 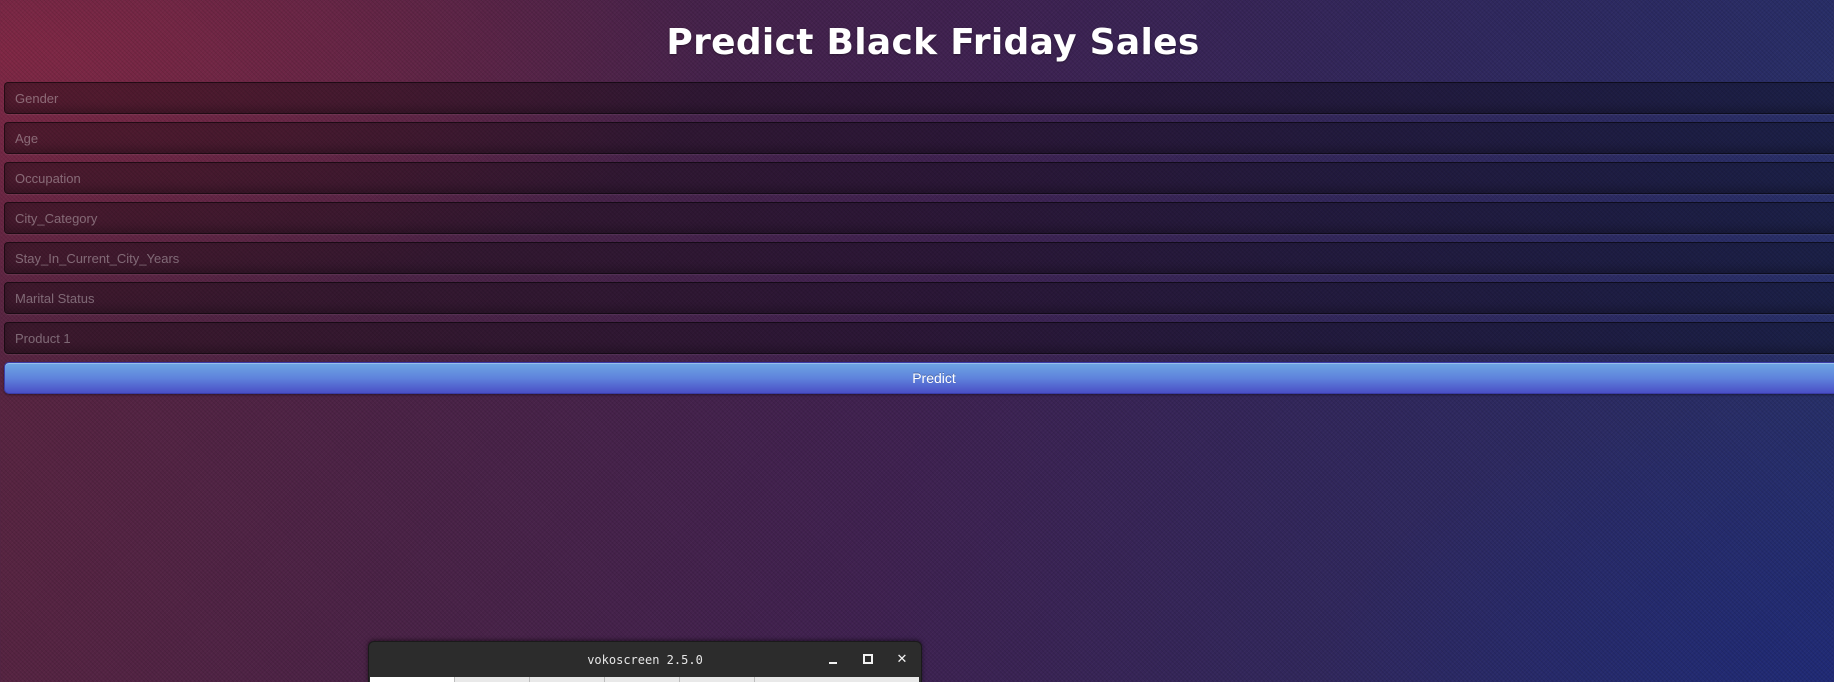 What do you see at coordinates (919, 98) in the screenshot?
I see `gender-field` at bounding box center [919, 98].